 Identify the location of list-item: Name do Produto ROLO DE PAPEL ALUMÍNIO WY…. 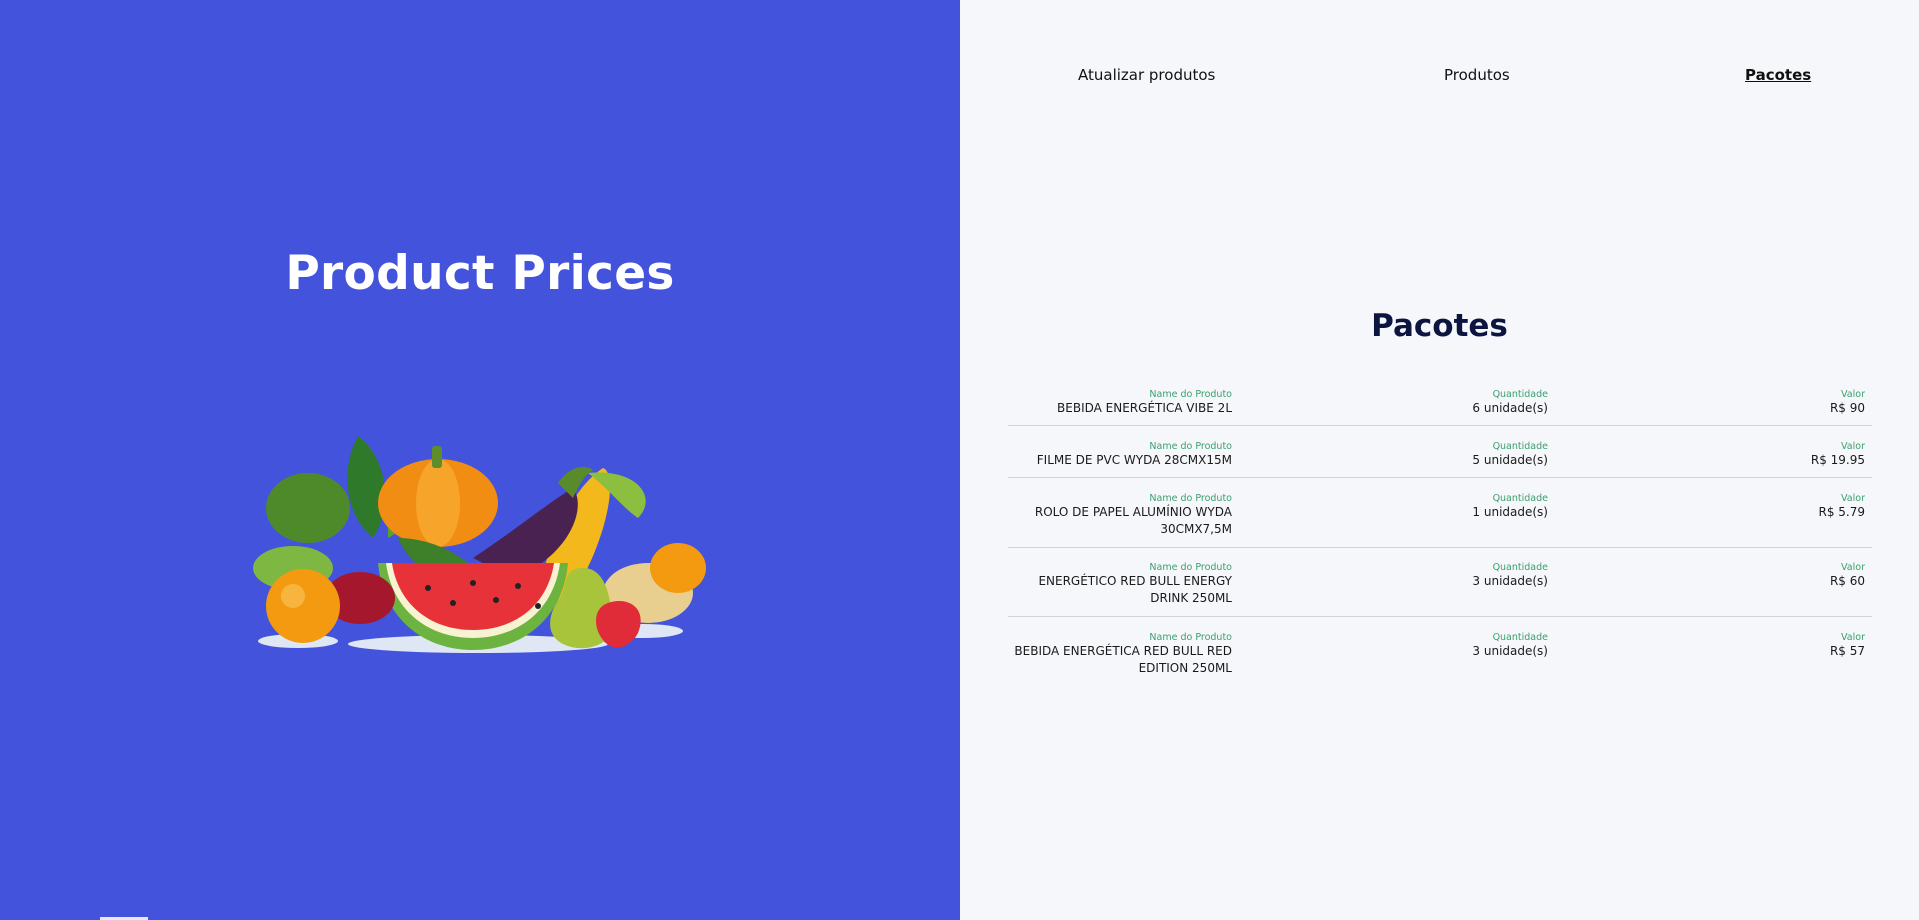
(1440, 513).